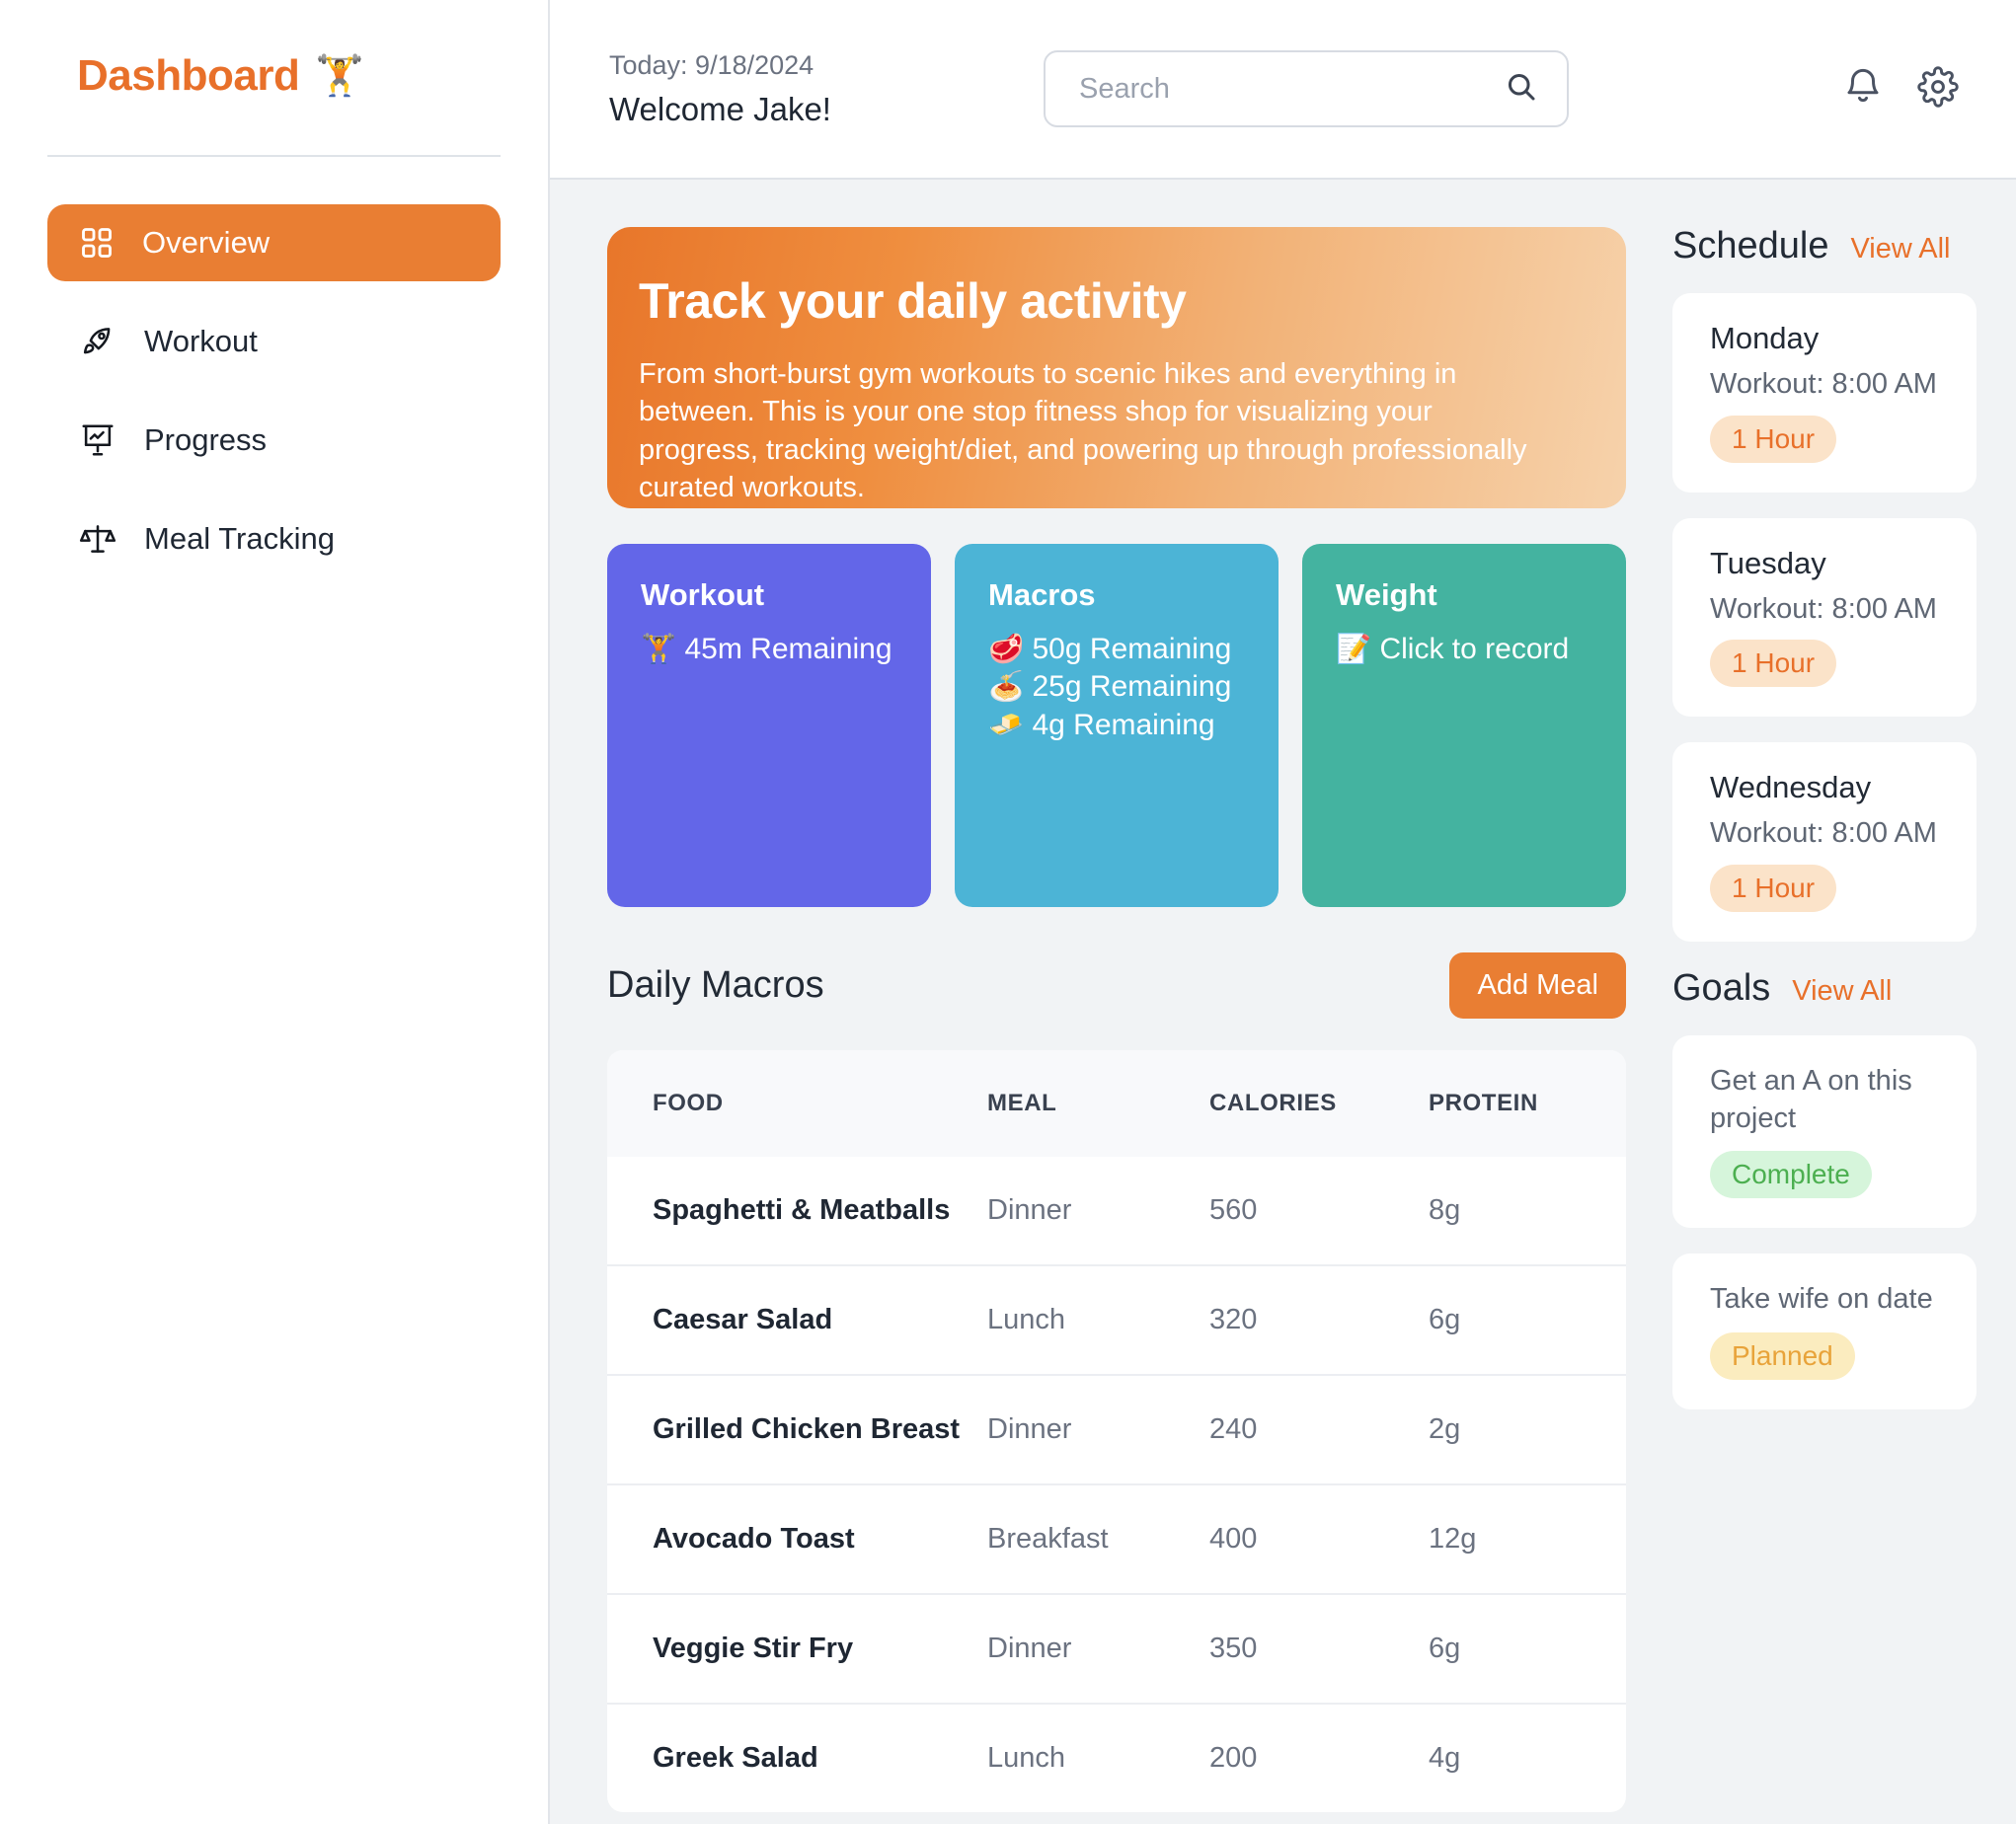  I want to click on schedule-day: Monday, so click(1765, 338).